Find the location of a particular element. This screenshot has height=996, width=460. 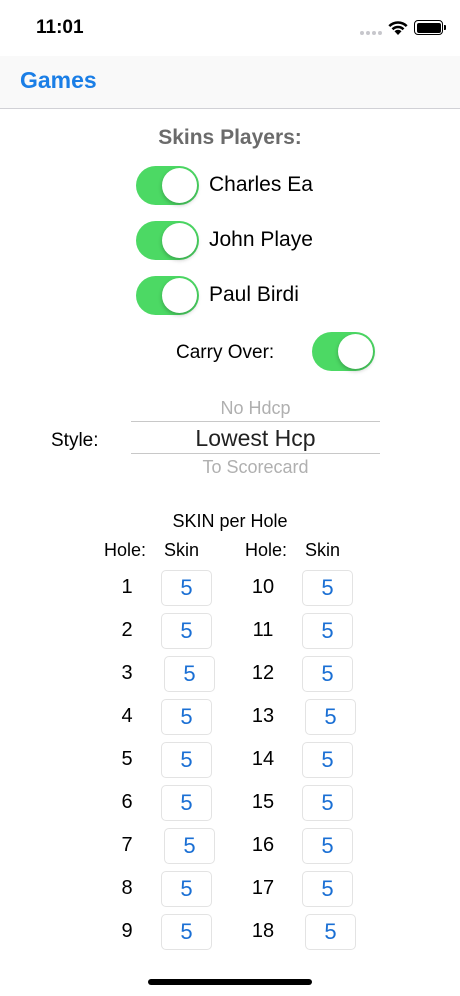

navigation-bar: Games is located at coordinates (230, 82).